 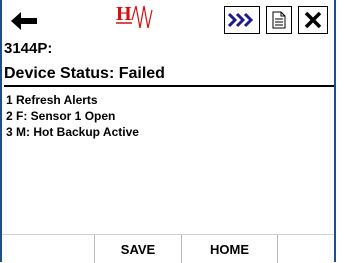 I want to click on hart-logo: H, so click(x=137, y=17).